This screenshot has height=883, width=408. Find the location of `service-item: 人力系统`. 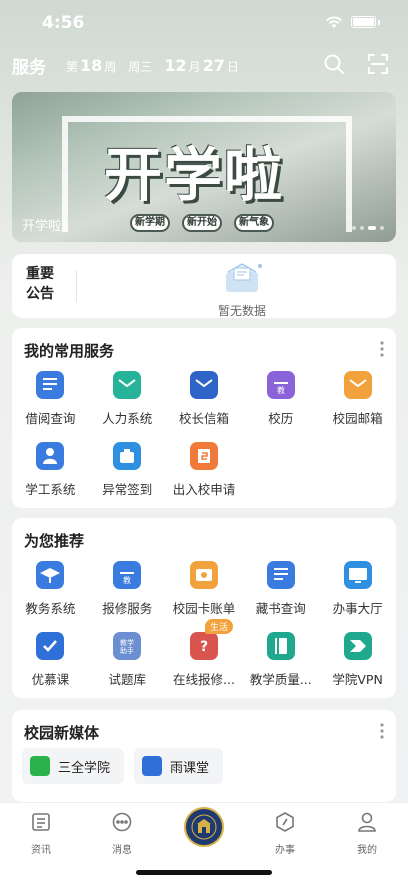

service-item: 人力系统 is located at coordinates (127, 398).